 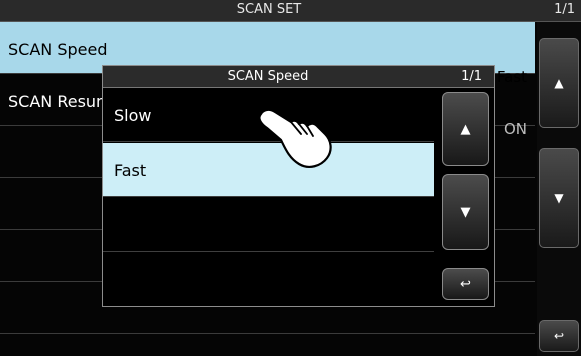 I want to click on dialog-page-indicator: 1/1, so click(x=471, y=76).